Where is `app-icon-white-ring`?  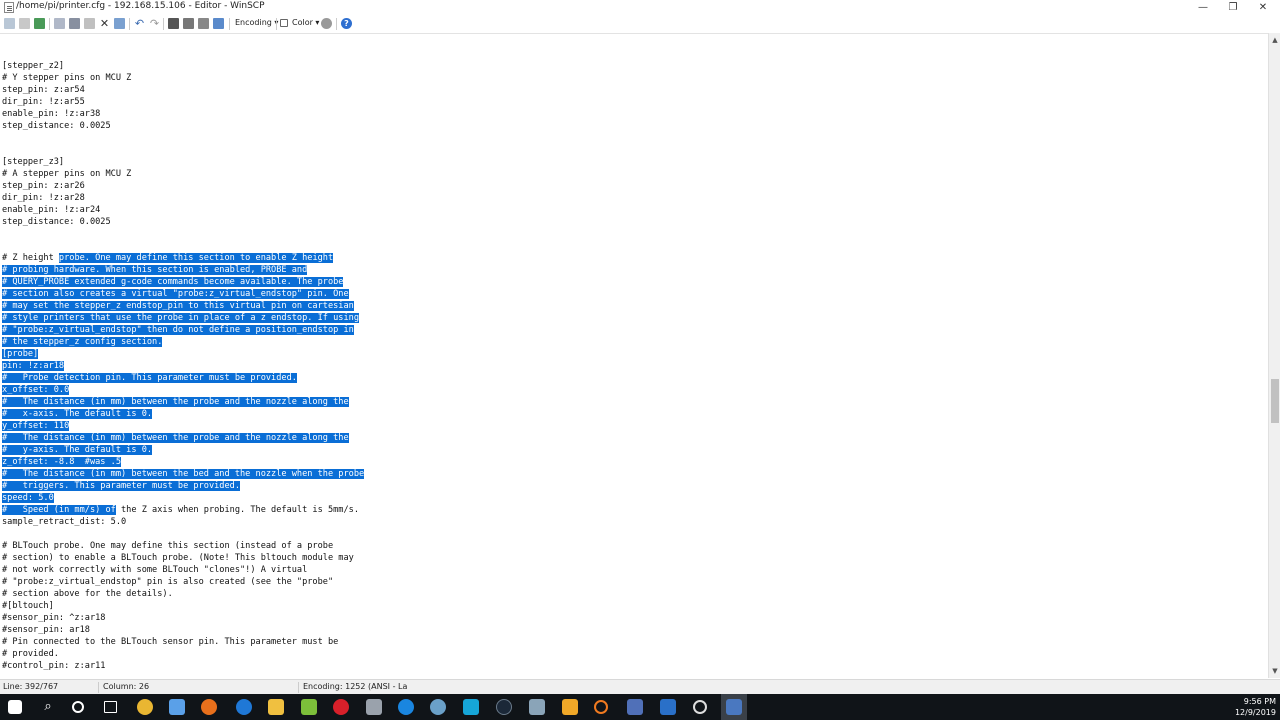 app-icon-white-ring is located at coordinates (700, 707).